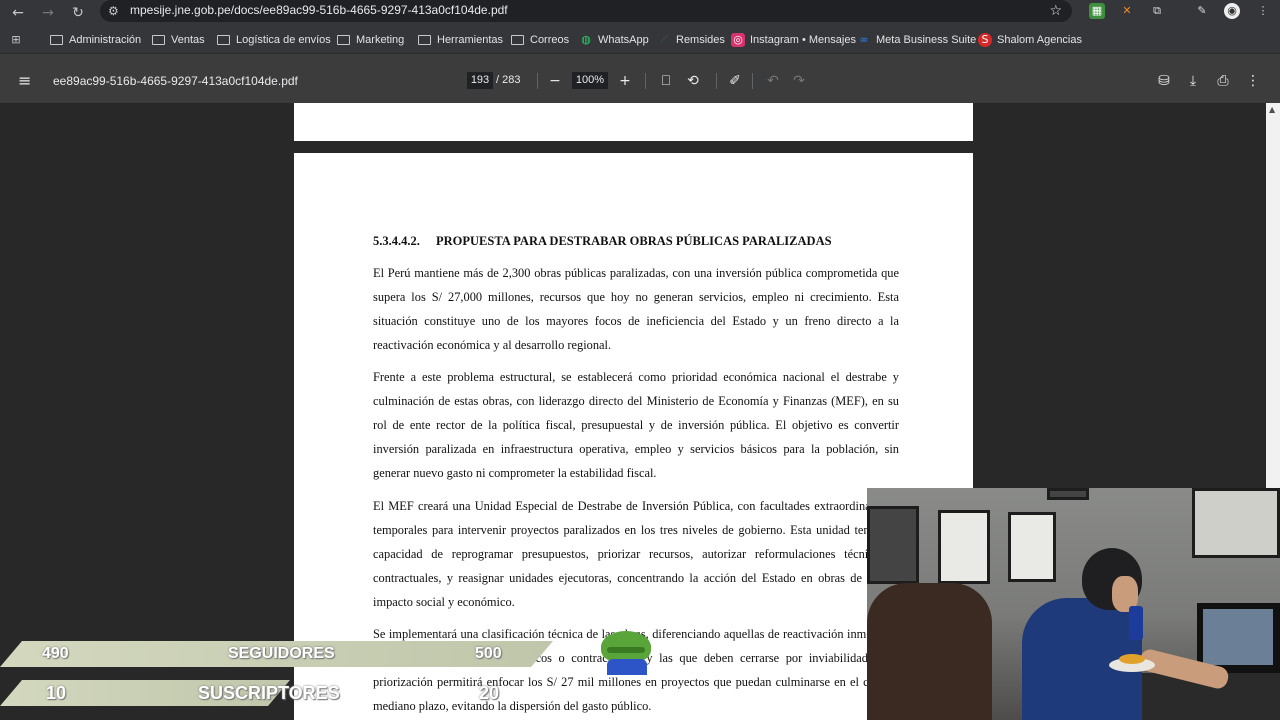 This screenshot has height=720, width=1280. I want to click on redo-icon: ↷, so click(799, 81).